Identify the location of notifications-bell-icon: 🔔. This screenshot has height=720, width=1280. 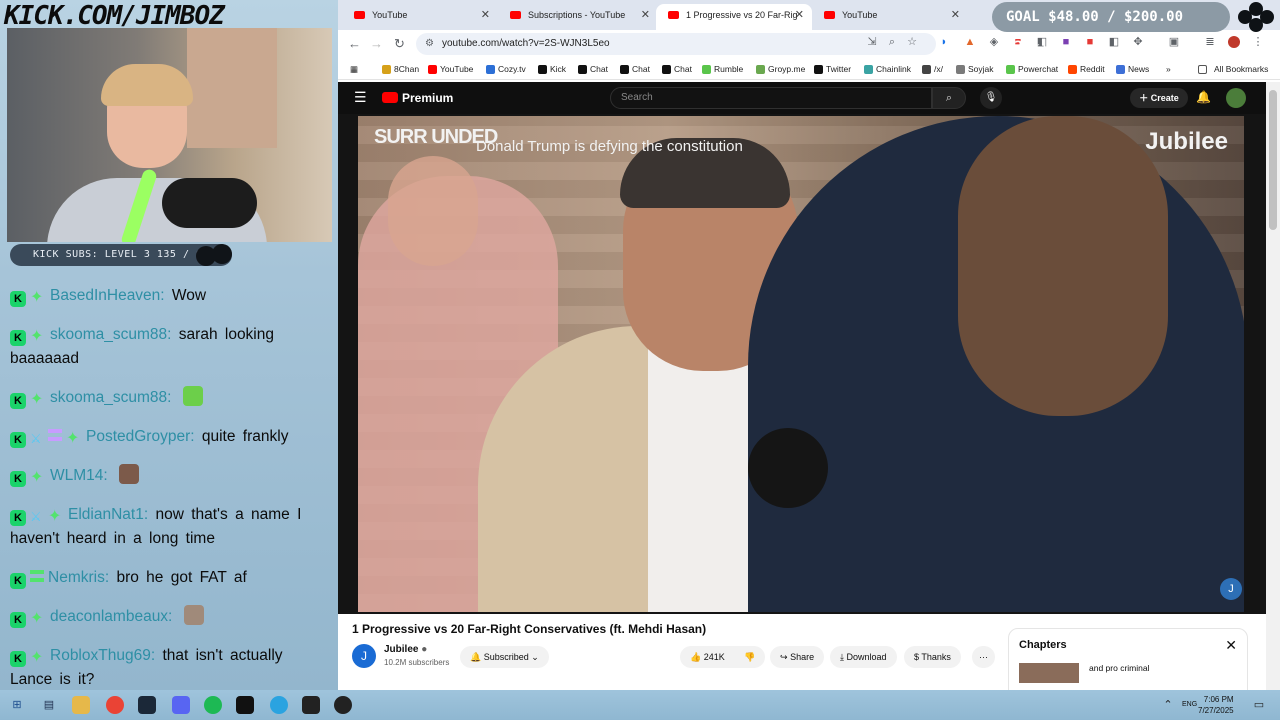
(1203, 97).